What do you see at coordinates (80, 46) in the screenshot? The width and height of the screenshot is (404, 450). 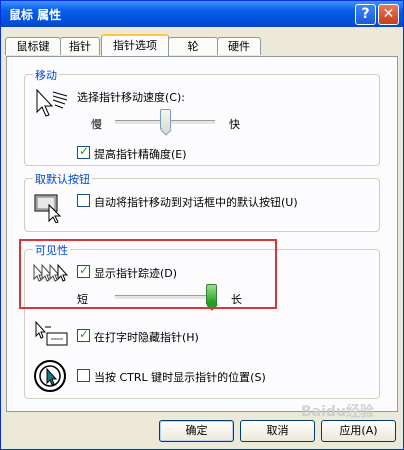 I see `tab-pointers: 指针` at bounding box center [80, 46].